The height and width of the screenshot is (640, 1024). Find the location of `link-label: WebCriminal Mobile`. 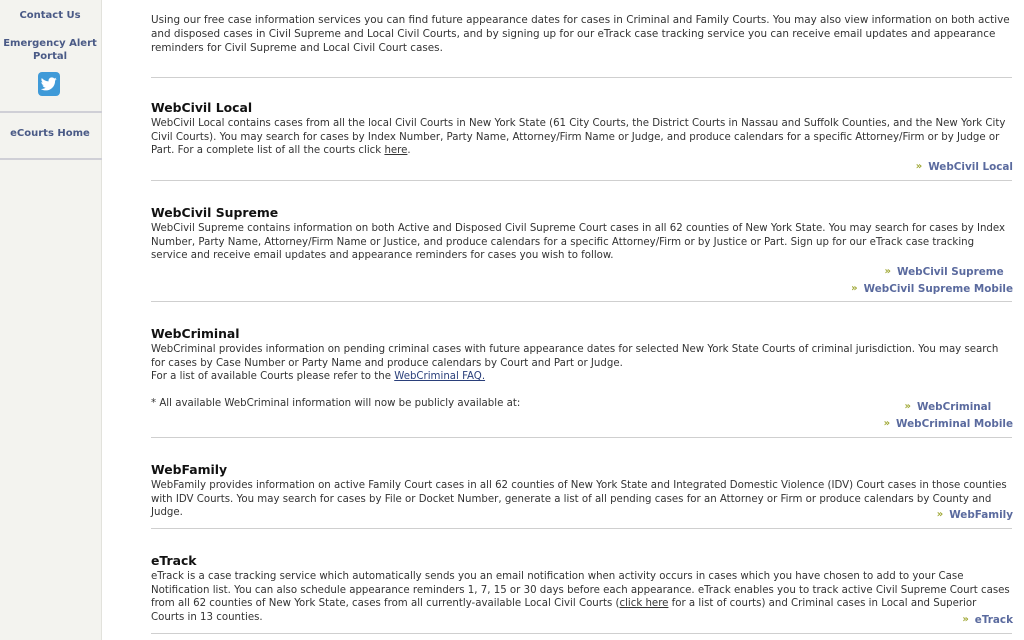

link-label: WebCriminal Mobile is located at coordinates (954, 423).